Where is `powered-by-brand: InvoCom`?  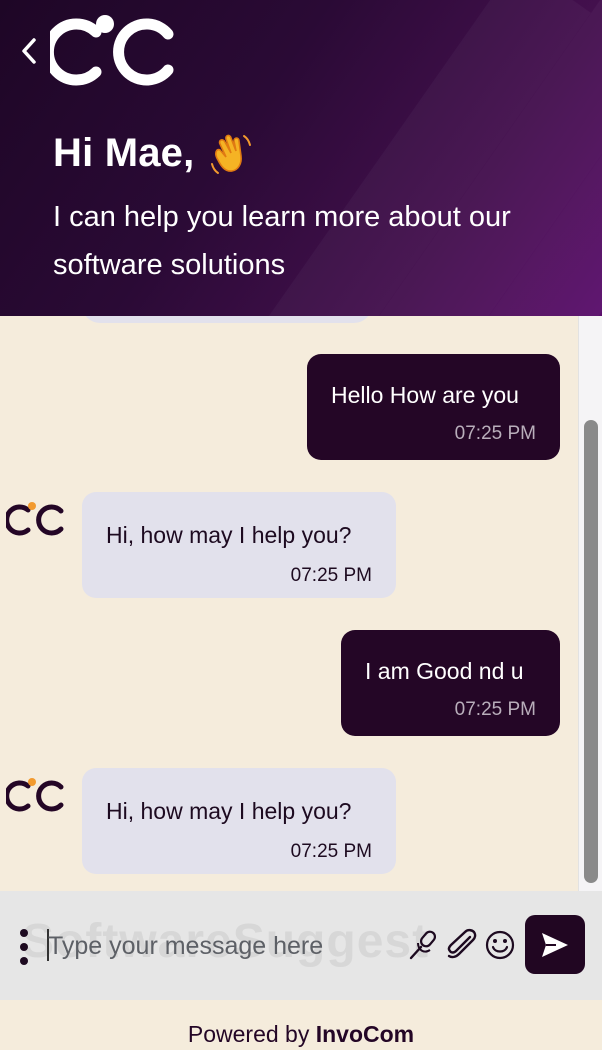 powered-by-brand: InvoCom is located at coordinates (365, 1034).